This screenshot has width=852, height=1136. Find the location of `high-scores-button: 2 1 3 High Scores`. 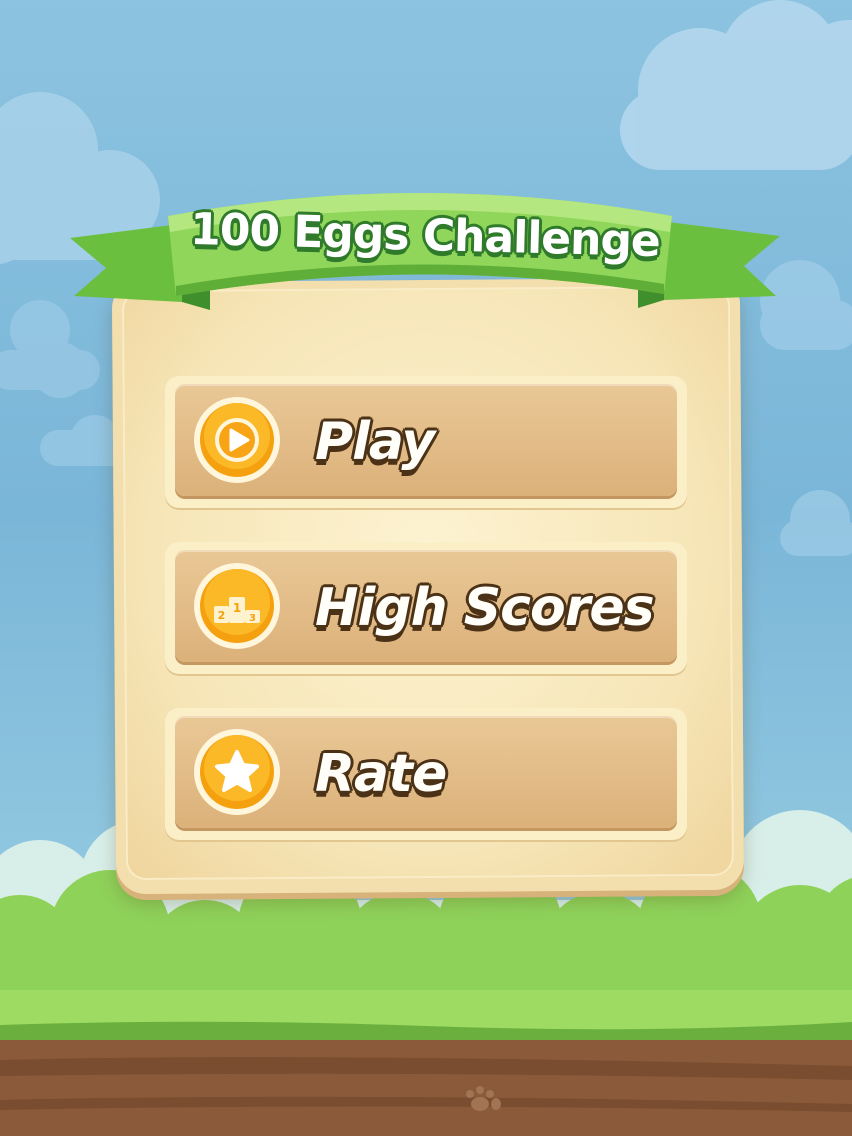

high-scores-button: 2 1 3 High Scores is located at coordinates (426, 608).